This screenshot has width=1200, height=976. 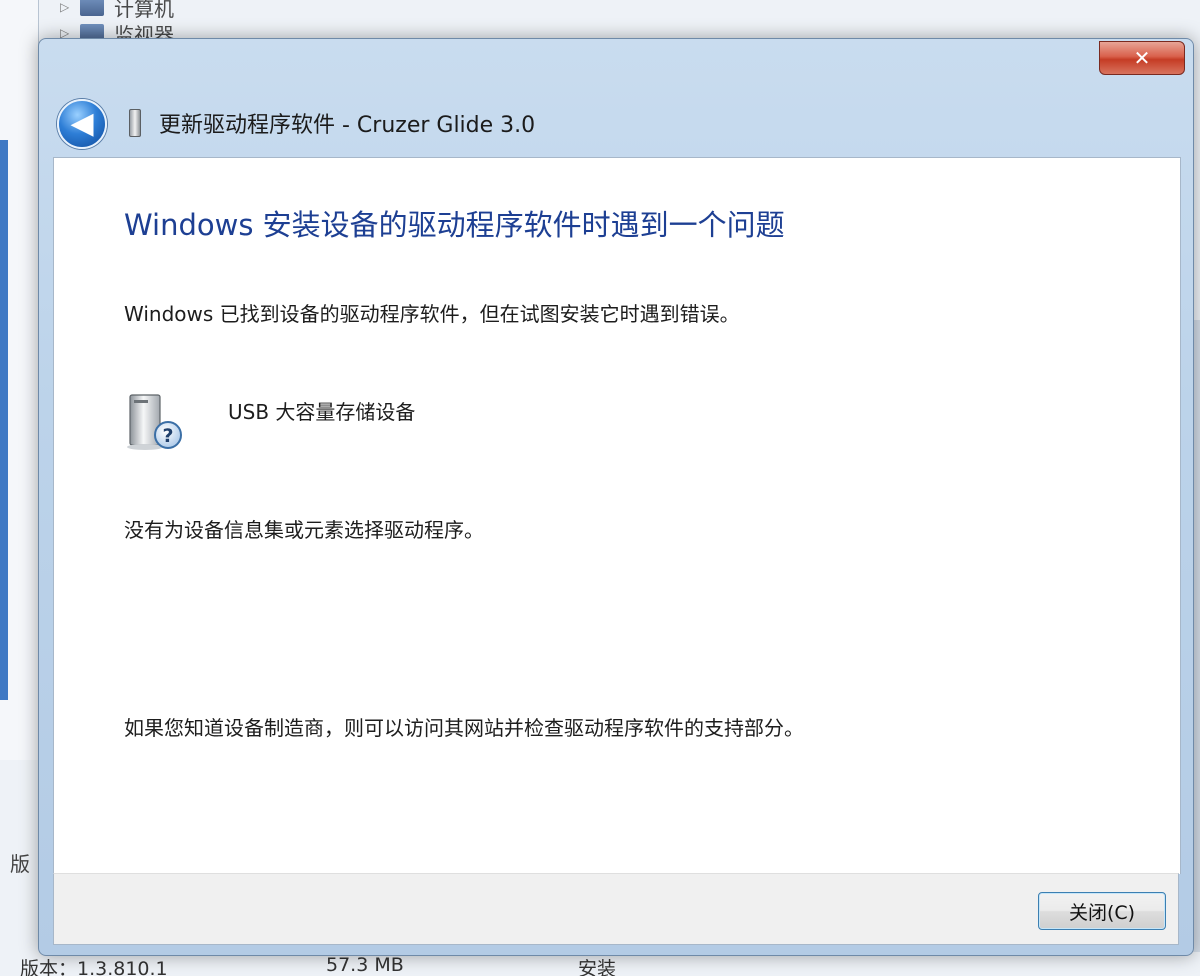 I want to click on page-title: Windows 安装设备的驱动程序软件时遇到一个问题, so click(x=454, y=225).